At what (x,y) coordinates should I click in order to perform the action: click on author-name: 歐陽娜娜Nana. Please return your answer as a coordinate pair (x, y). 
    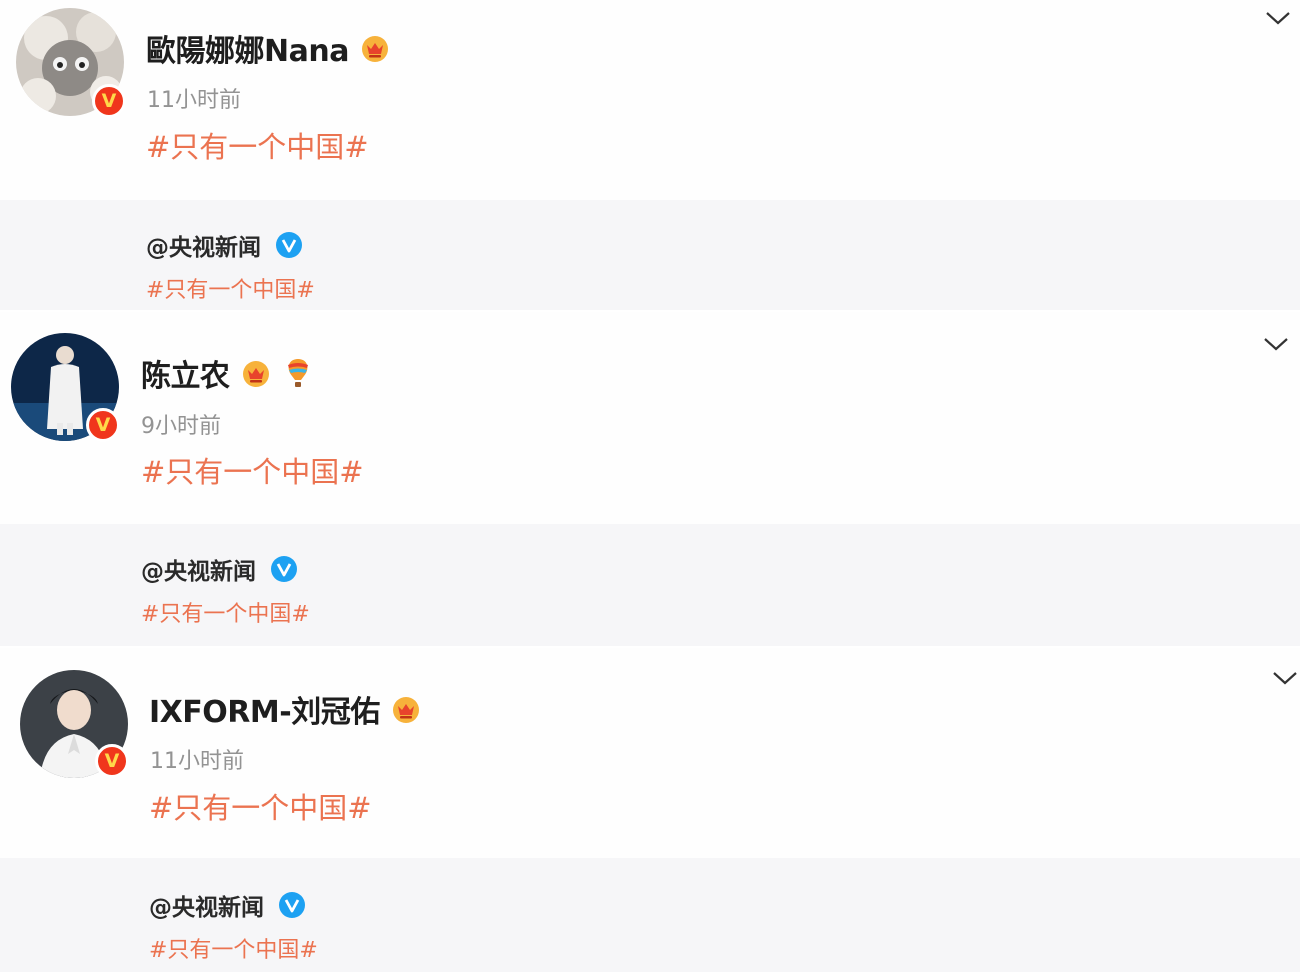
    Looking at the image, I should click on (247, 48).